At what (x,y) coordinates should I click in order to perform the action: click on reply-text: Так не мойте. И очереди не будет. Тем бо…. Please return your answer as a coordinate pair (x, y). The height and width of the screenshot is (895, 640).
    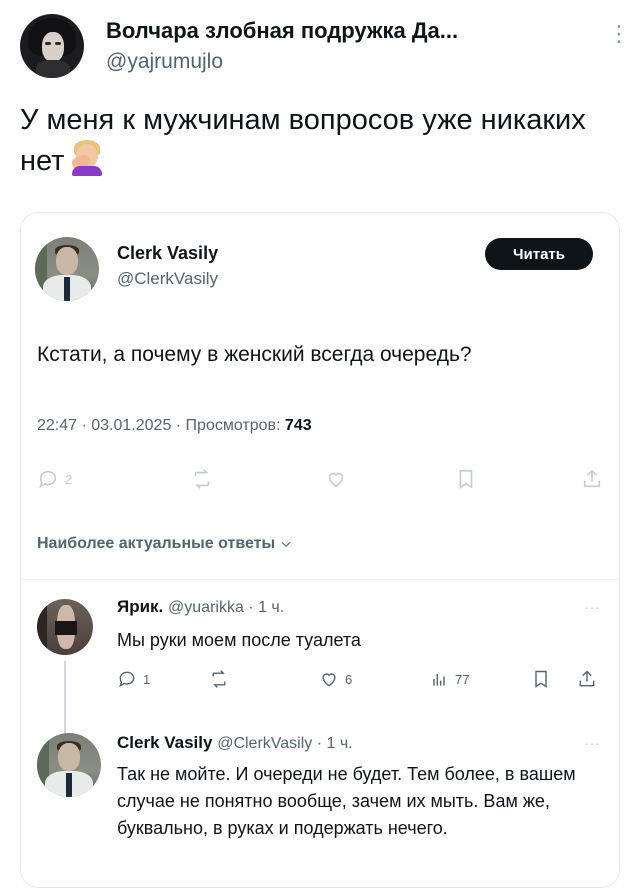
    Looking at the image, I should click on (346, 801).